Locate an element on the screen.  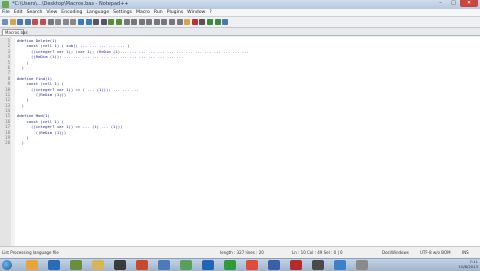
menu-encoding: Encoding is located at coordinates (71, 12).